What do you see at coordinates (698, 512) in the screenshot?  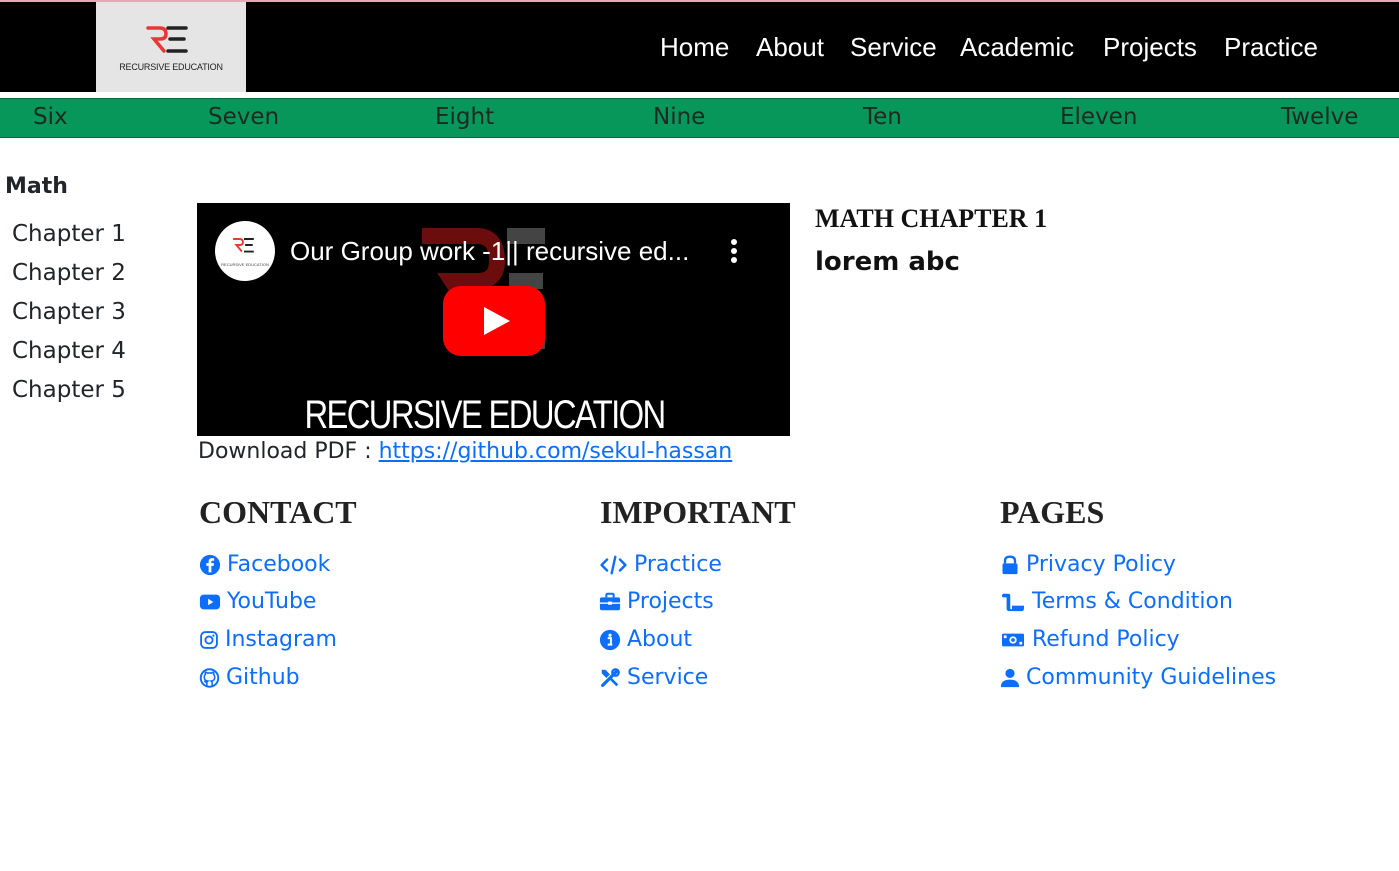 I see `footer-important-heading: IMPORTANT` at bounding box center [698, 512].